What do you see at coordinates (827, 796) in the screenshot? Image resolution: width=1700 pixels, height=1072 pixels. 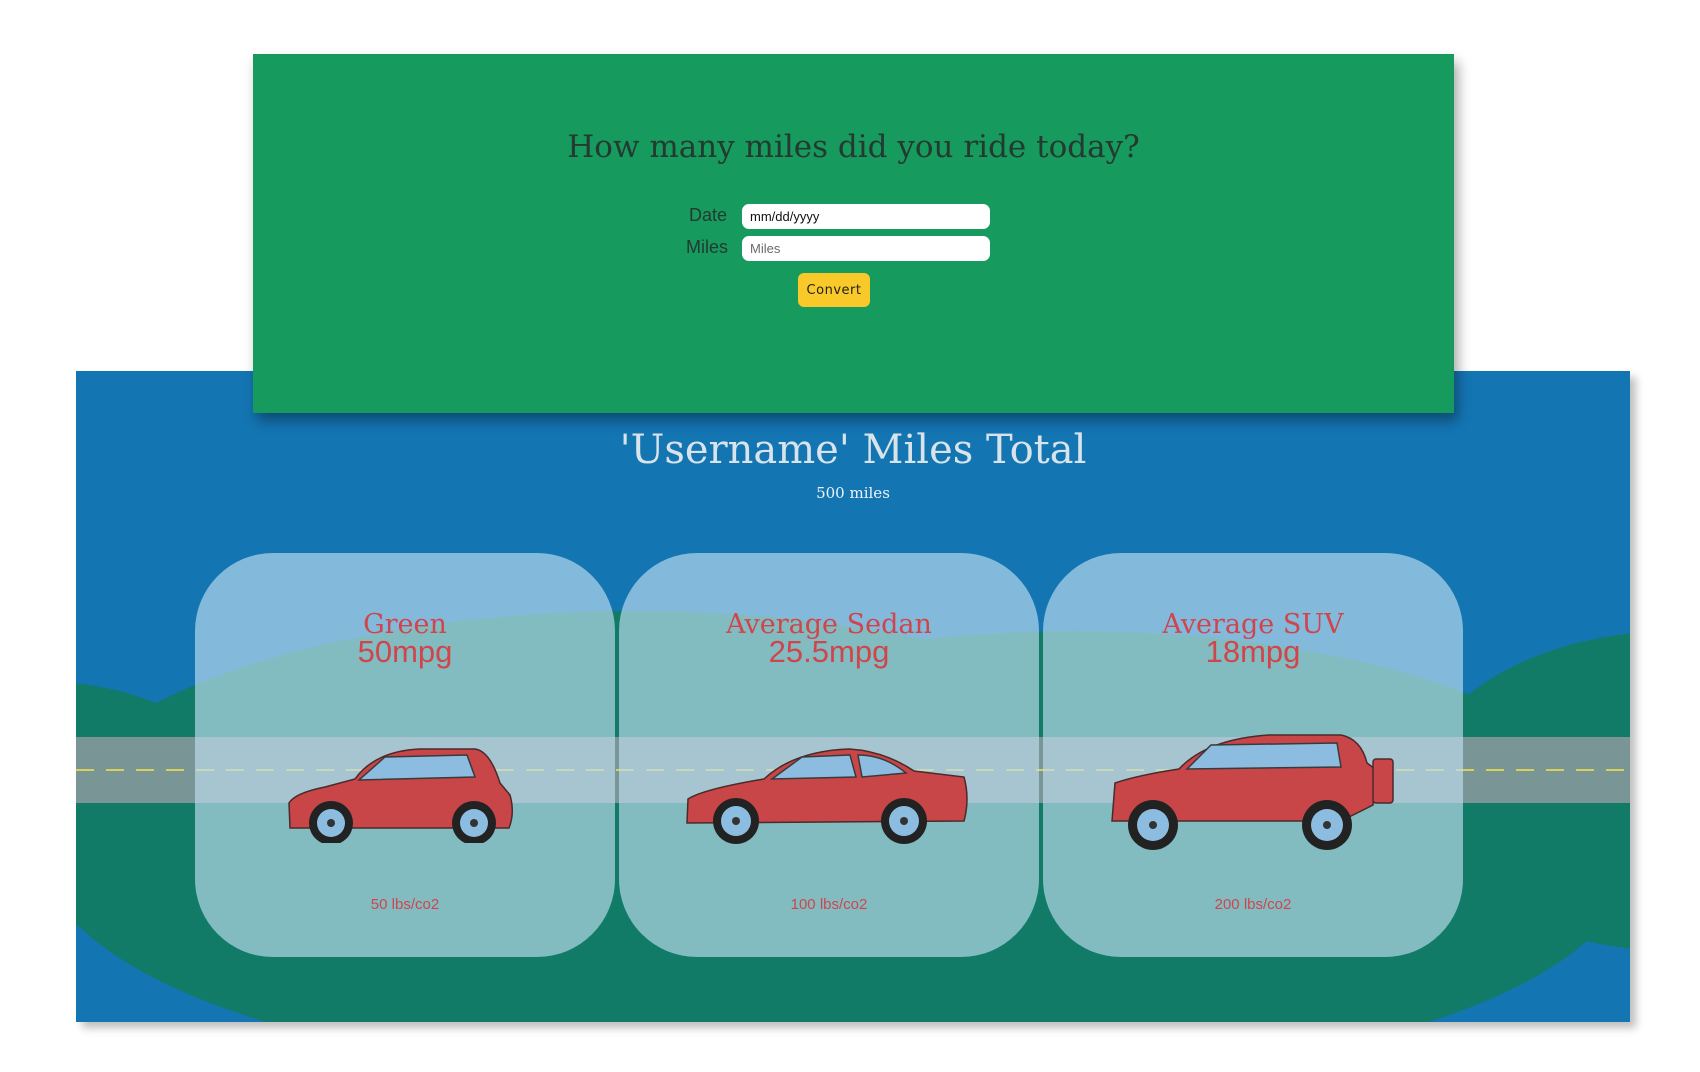 I see `sedan-car-icon` at bounding box center [827, 796].